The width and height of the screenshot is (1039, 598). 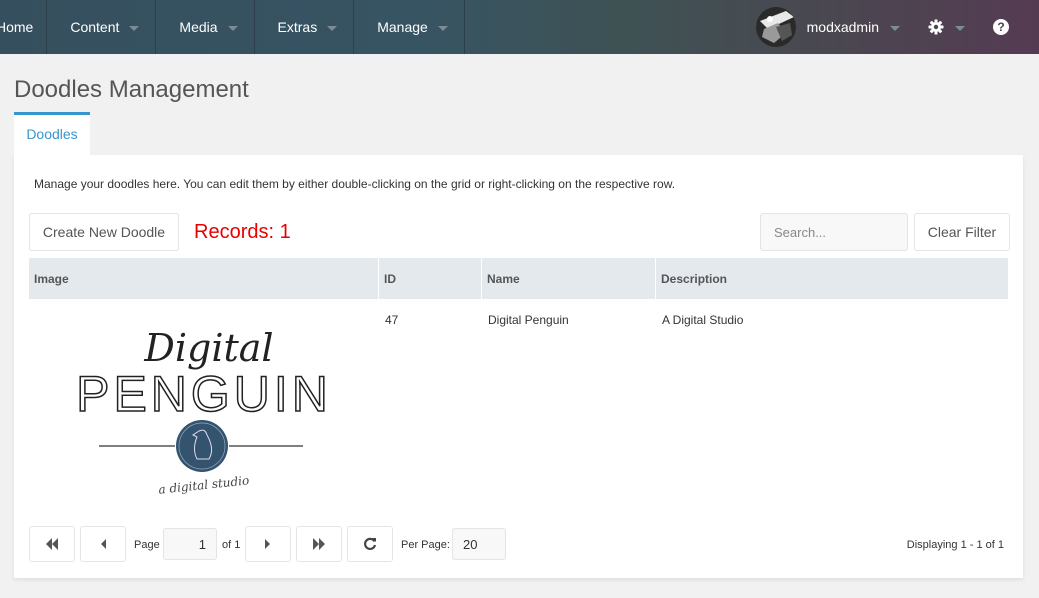 What do you see at coordinates (430, 278) in the screenshot?
I see `column-header-id: ID` at bounding box center [430, 278].